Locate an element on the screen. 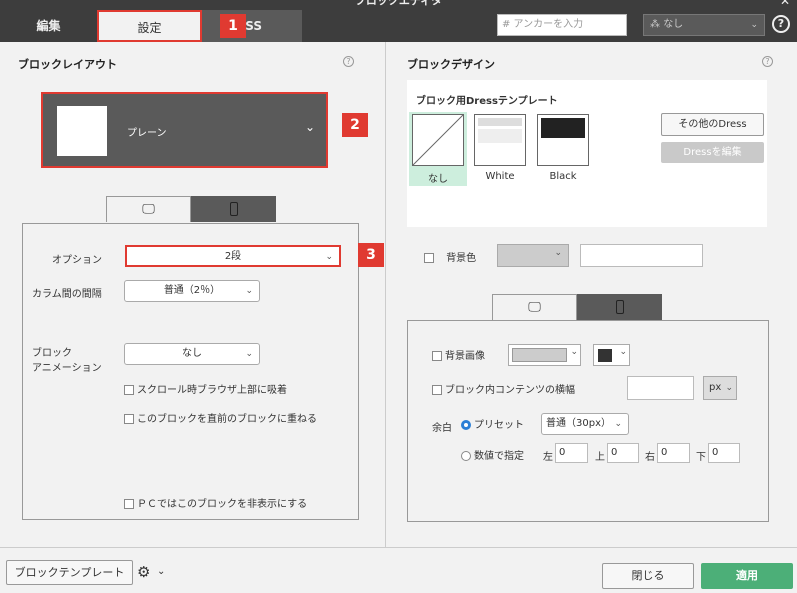  content-width-input is located at coordinates (660, 388).